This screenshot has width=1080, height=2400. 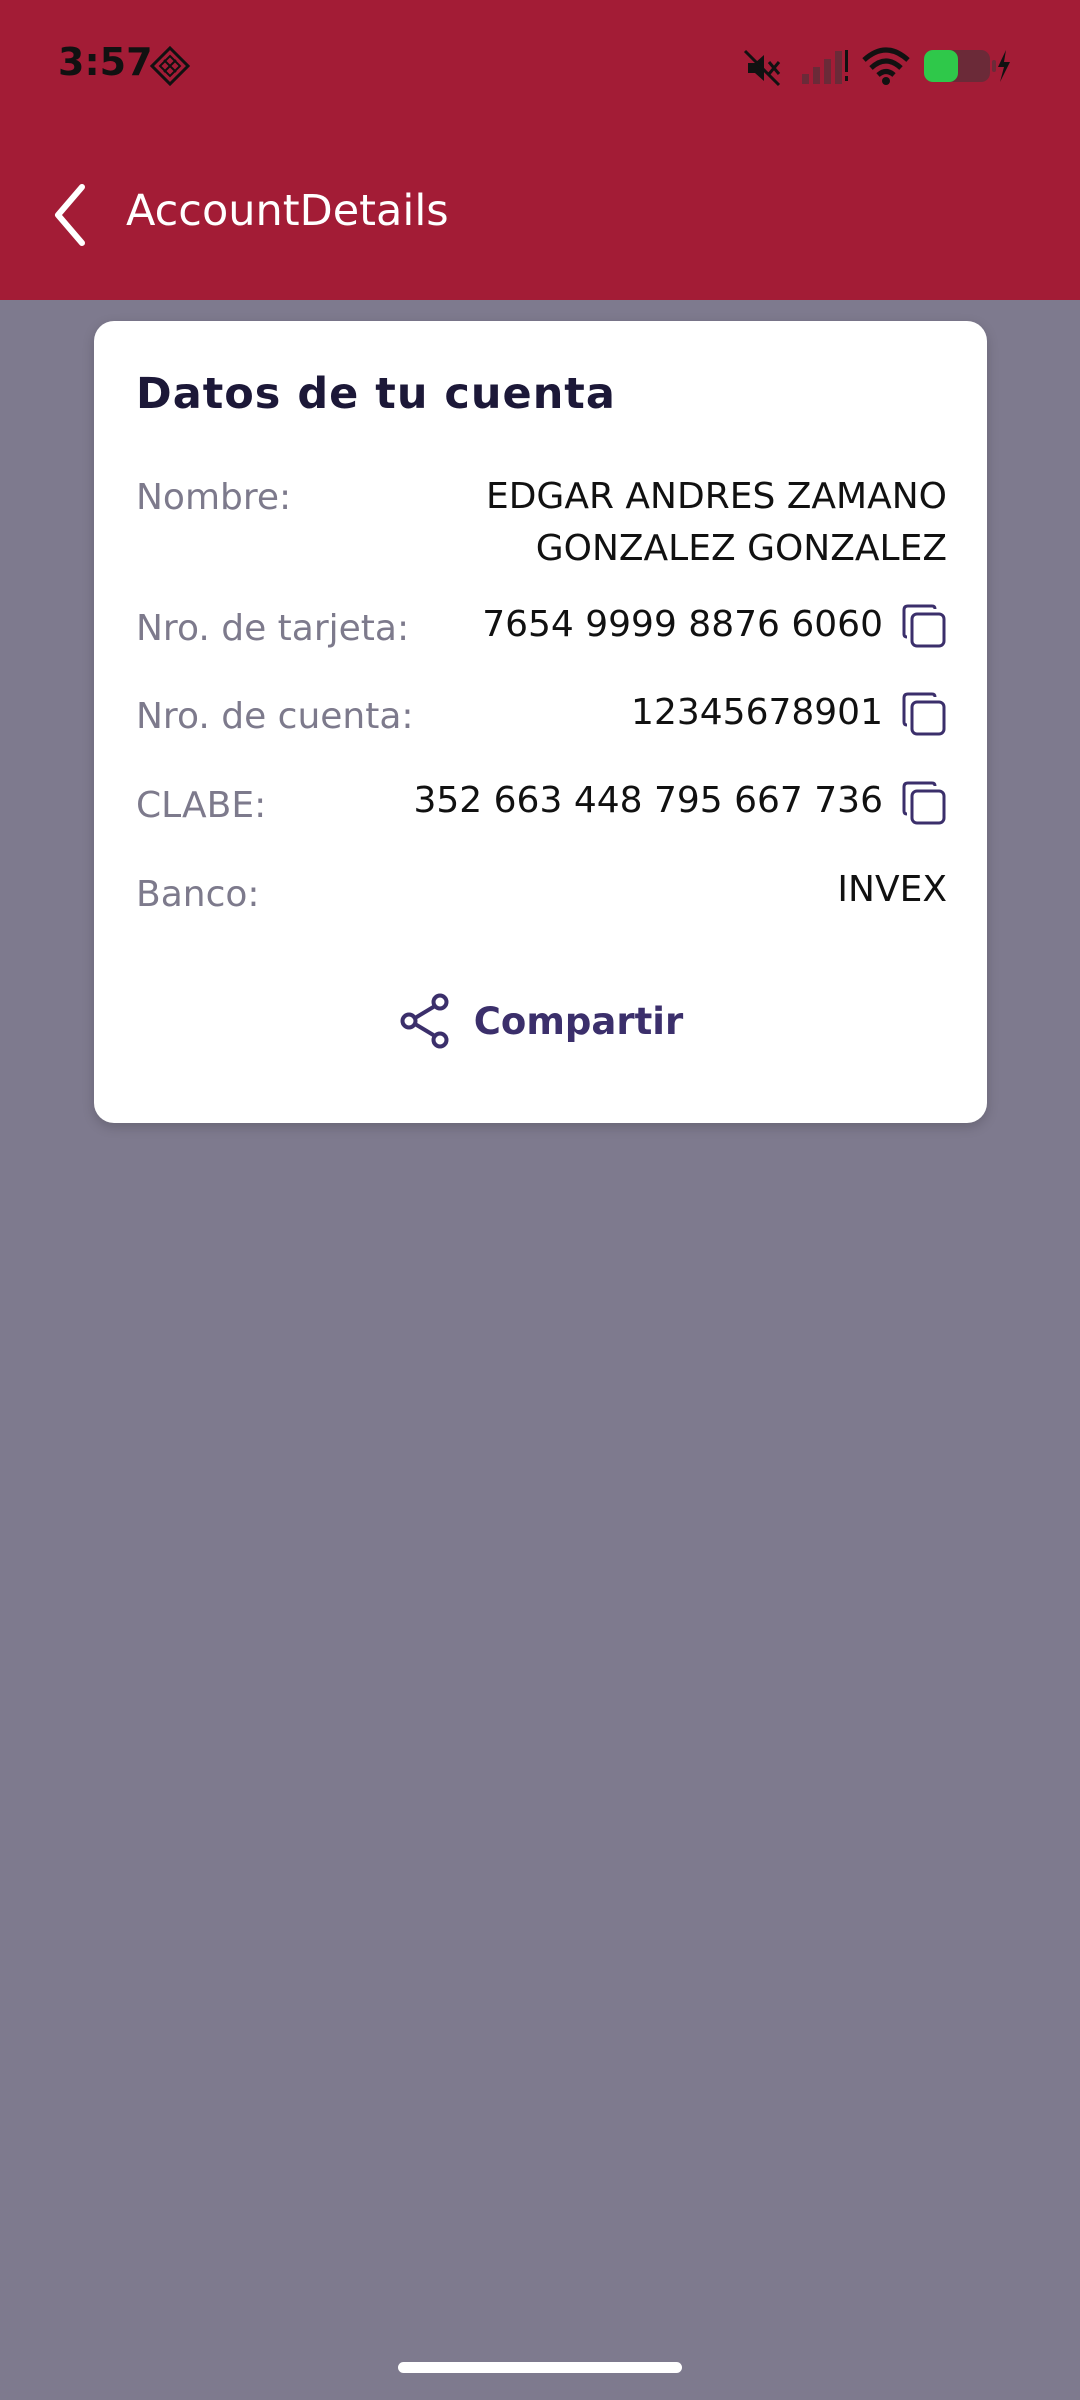 I want to click on card-title: Datos de tu cuenta, so click(x=376, y=394).